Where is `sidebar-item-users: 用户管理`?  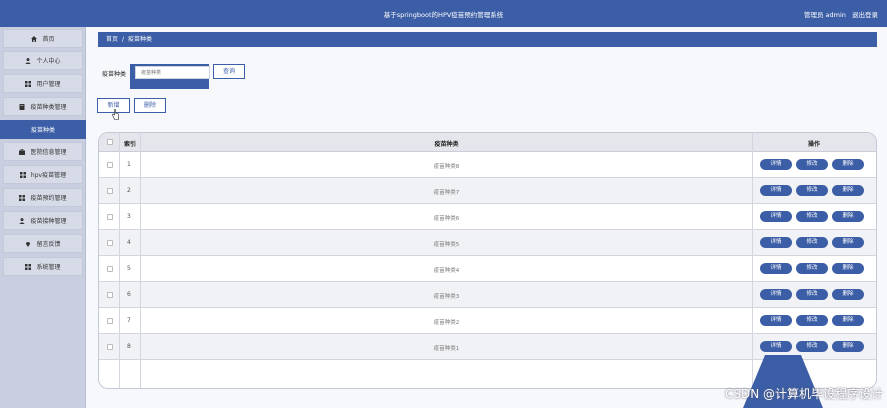 sidebar-item-users: 用户管理 is located at coordinates (43, 83).